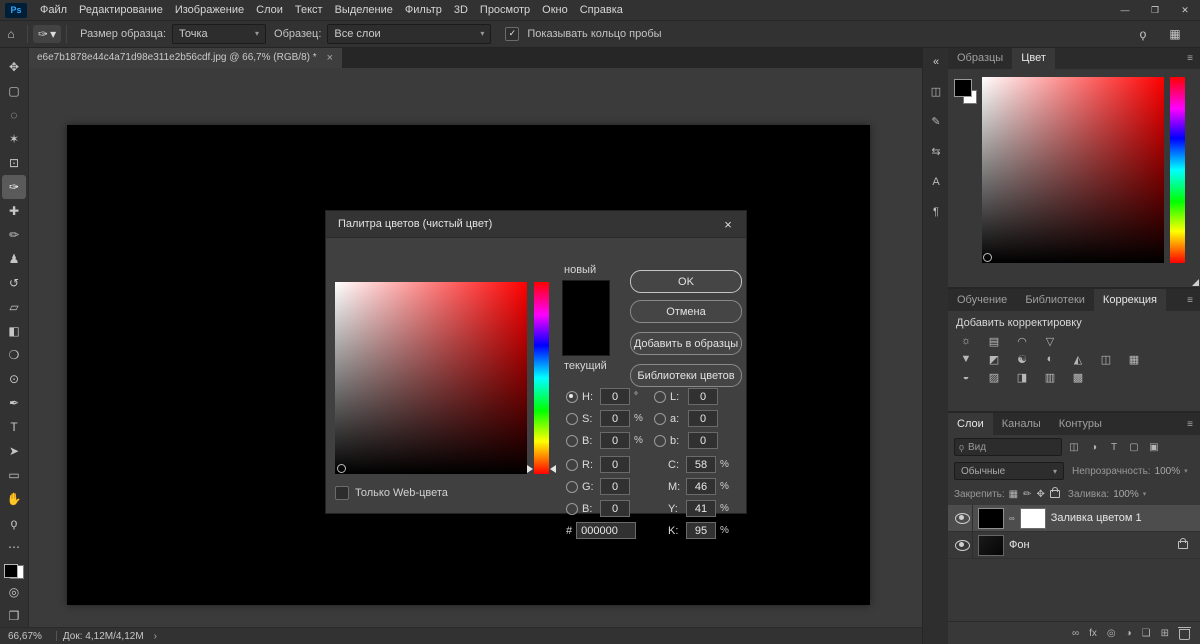 The image size is (1200, 644). I want to click on black-white-icon: ◐, so click(1050, 359).